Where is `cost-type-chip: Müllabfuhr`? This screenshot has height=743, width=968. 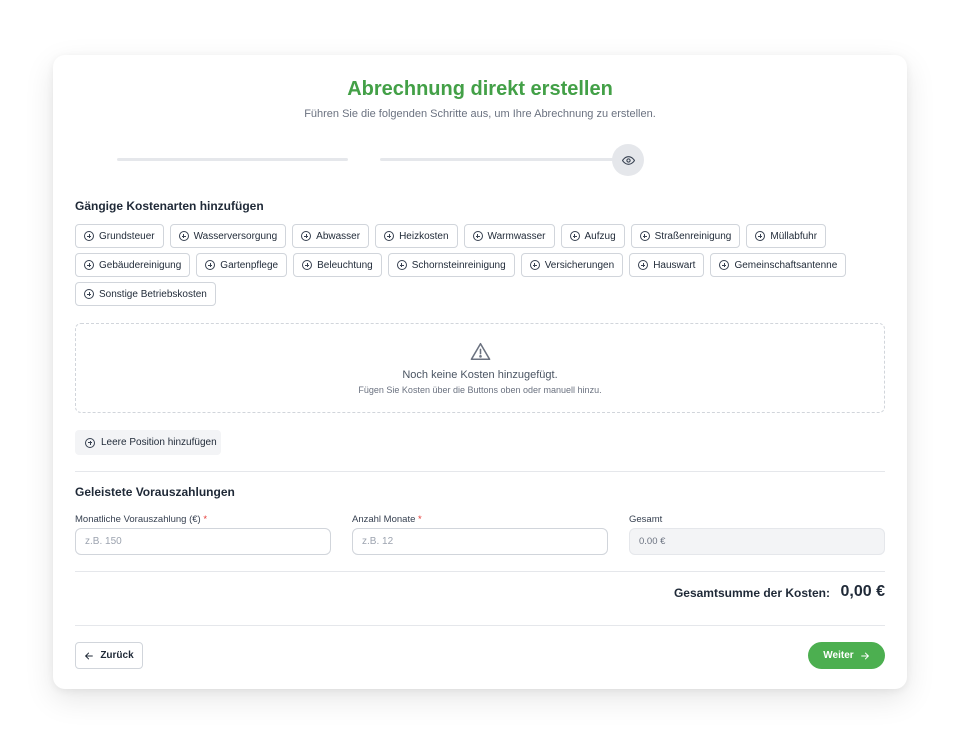 cost-type-chip: Müllabfuhr is located at coordinates (786, 236).